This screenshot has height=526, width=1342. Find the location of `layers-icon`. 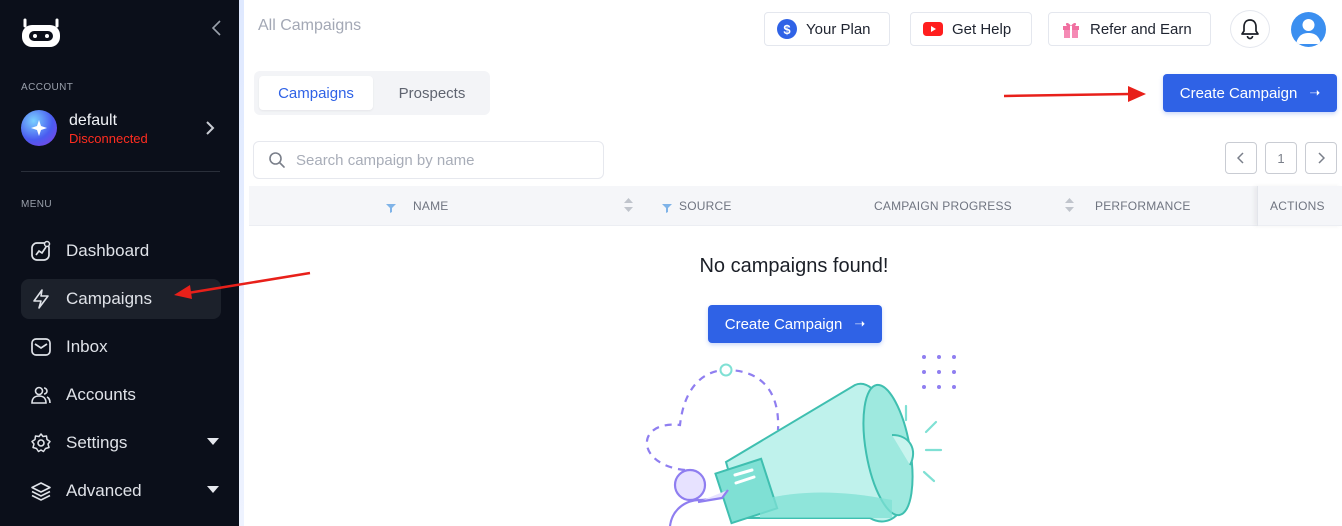

layers-icon is located at coordinates (41, 491).